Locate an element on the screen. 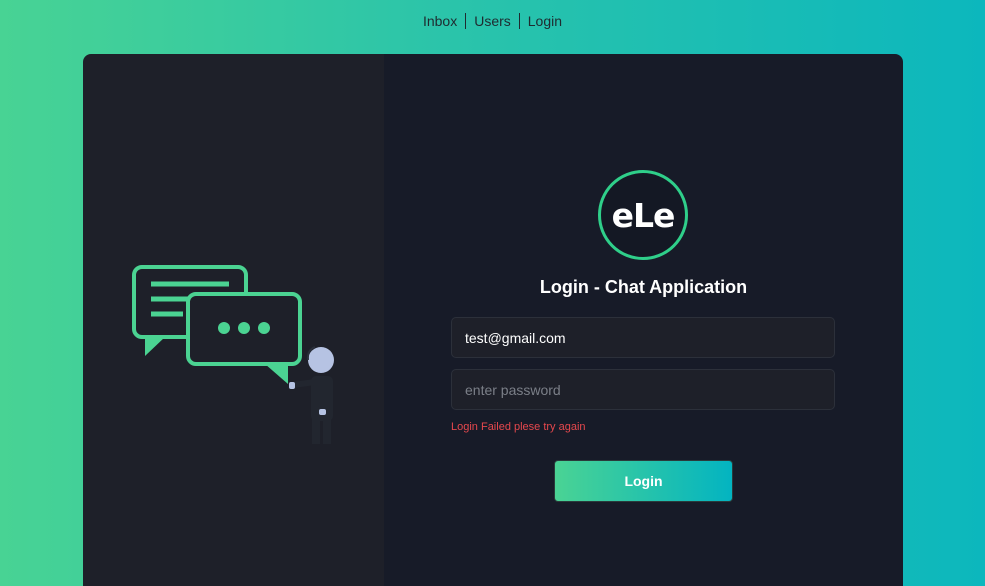 This screenshot has width=985, height=586. nav-link-users: Users is located at coordinates (492, 21).